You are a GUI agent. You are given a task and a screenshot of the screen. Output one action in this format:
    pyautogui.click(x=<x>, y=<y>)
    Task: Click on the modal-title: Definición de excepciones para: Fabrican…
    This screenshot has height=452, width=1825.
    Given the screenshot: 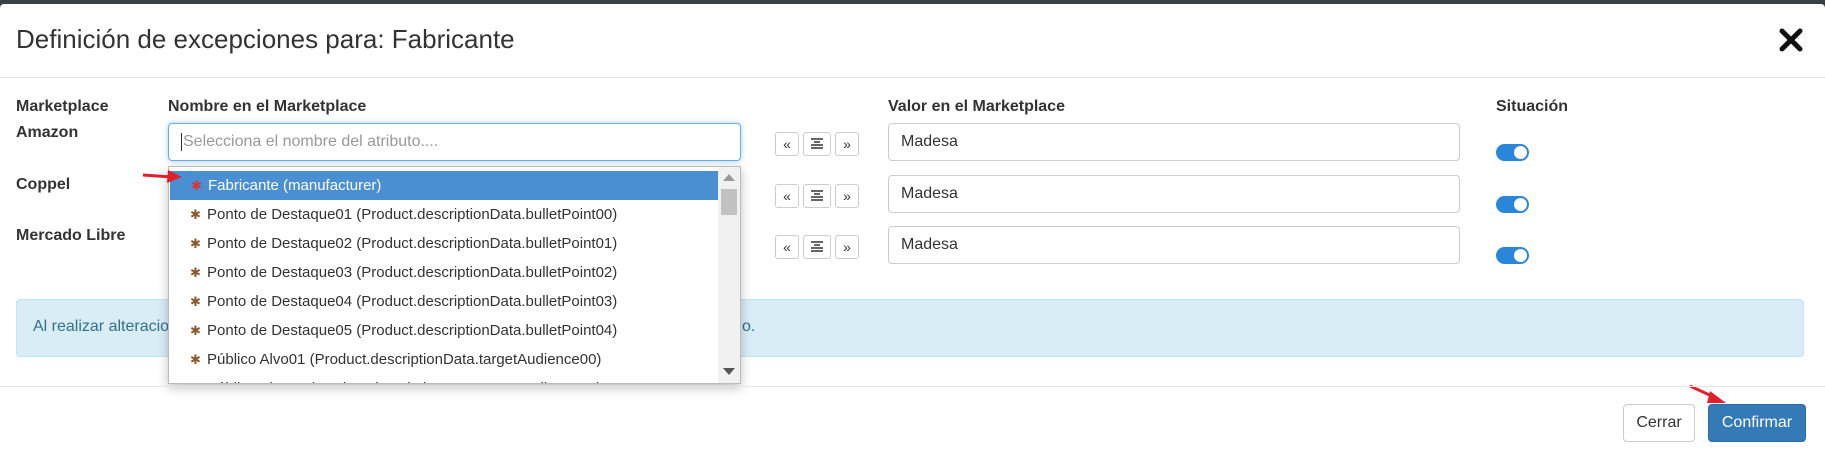 What is the action you would take?
    pyautogui.click(x=265, y=39)
    